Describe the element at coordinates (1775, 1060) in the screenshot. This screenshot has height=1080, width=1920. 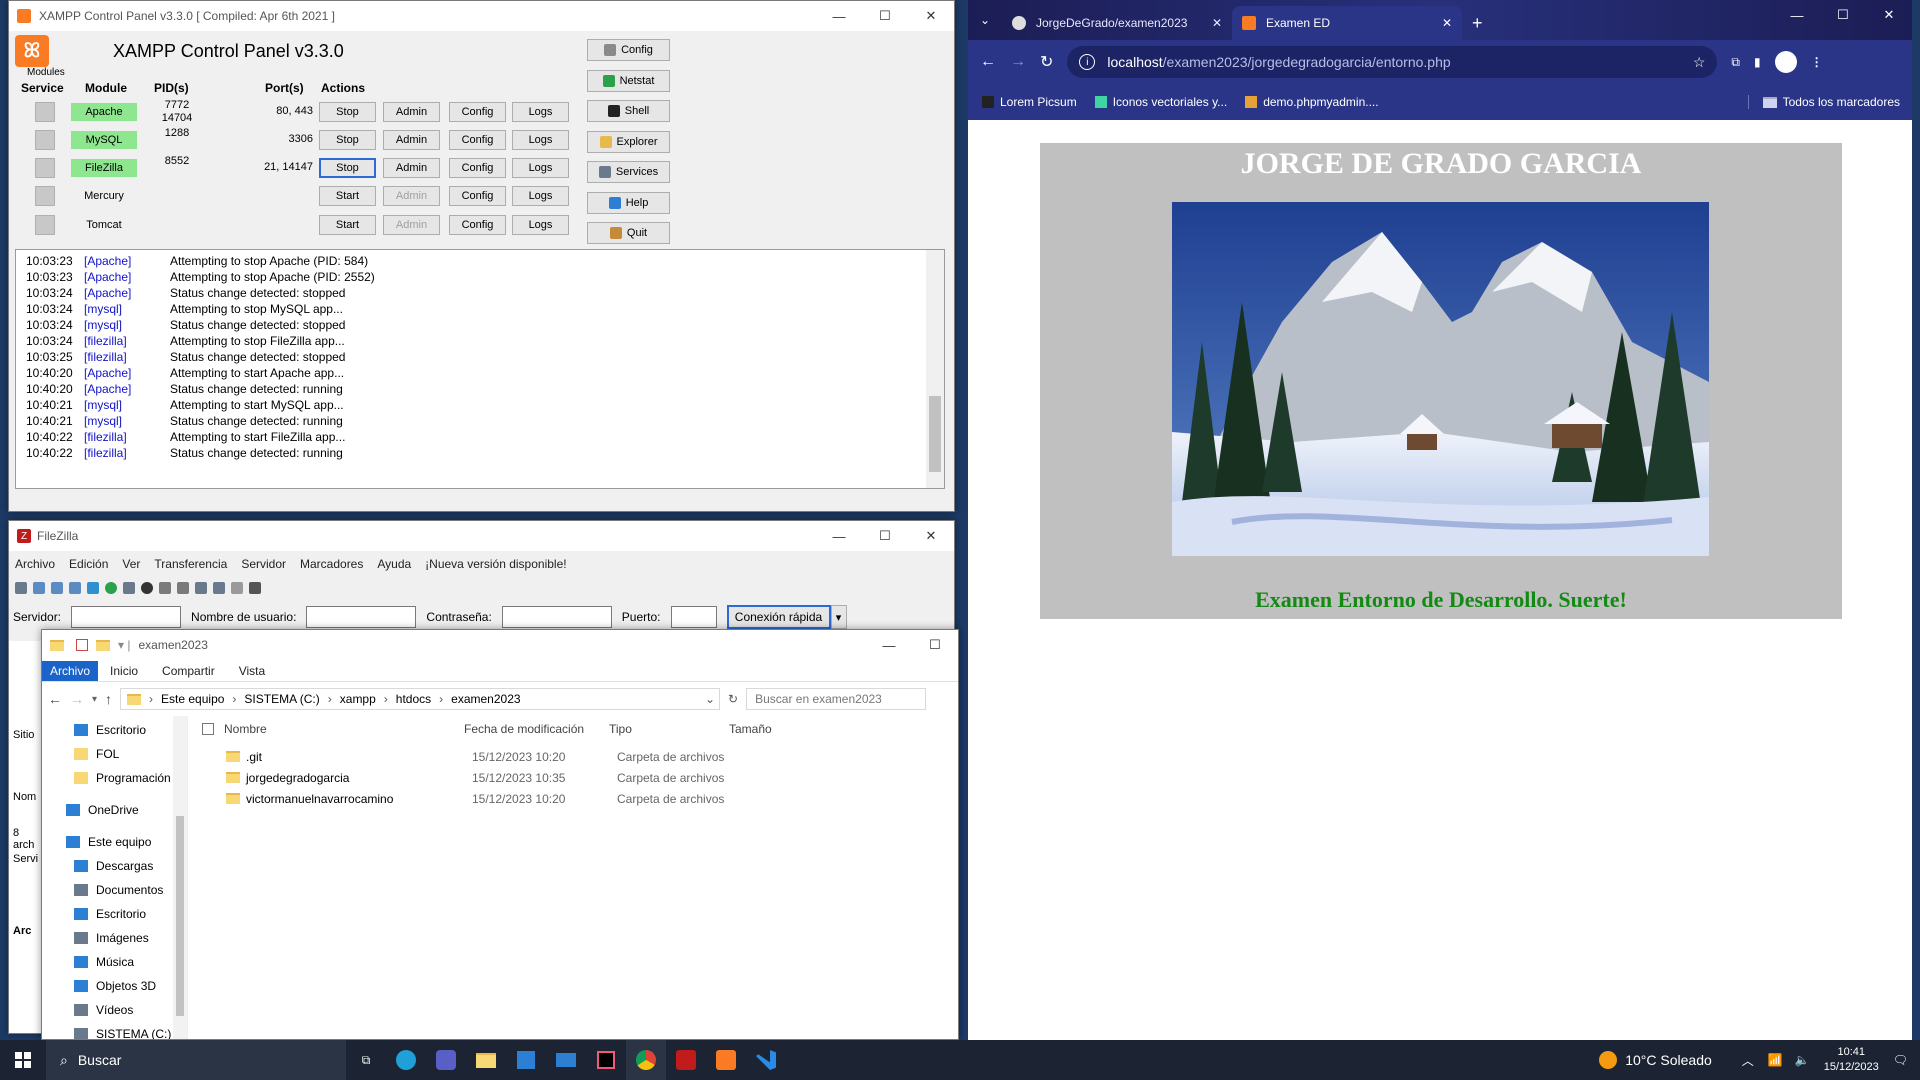
I see `network-icon: 📶` at that location.